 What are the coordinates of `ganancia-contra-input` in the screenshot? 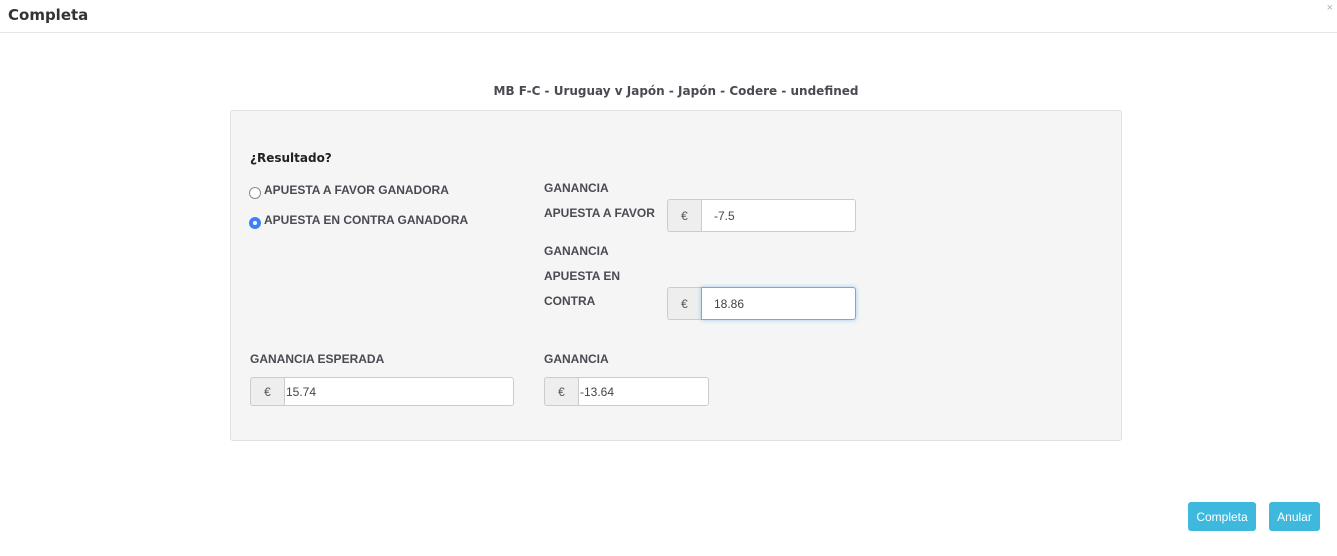 It's located at (778, 303).